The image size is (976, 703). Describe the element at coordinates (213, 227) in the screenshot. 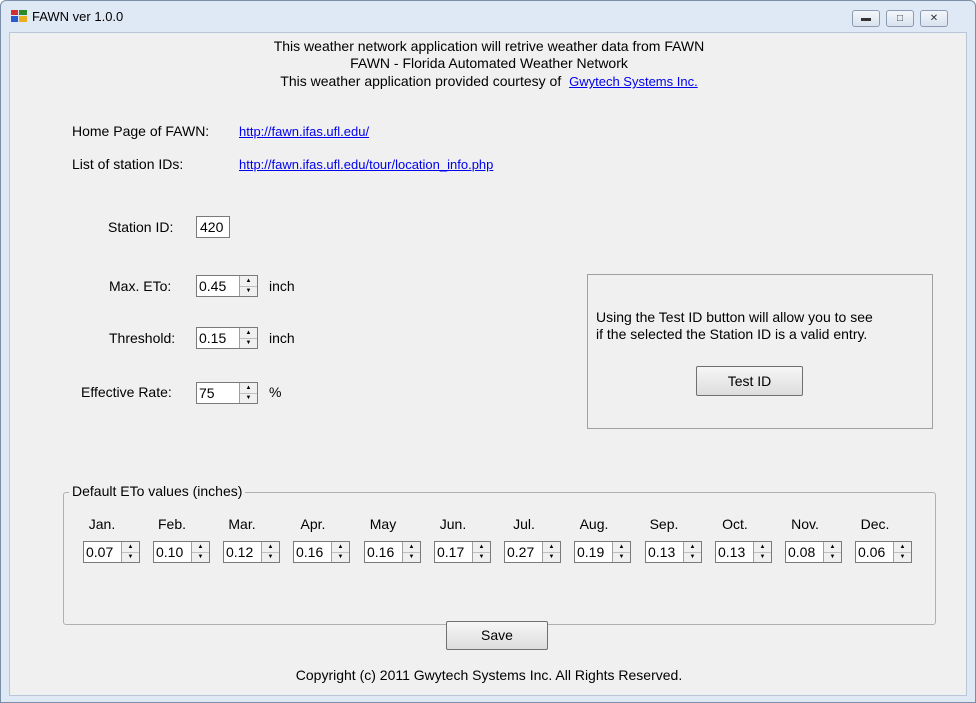

I see `station-id-input: 420` at that location.